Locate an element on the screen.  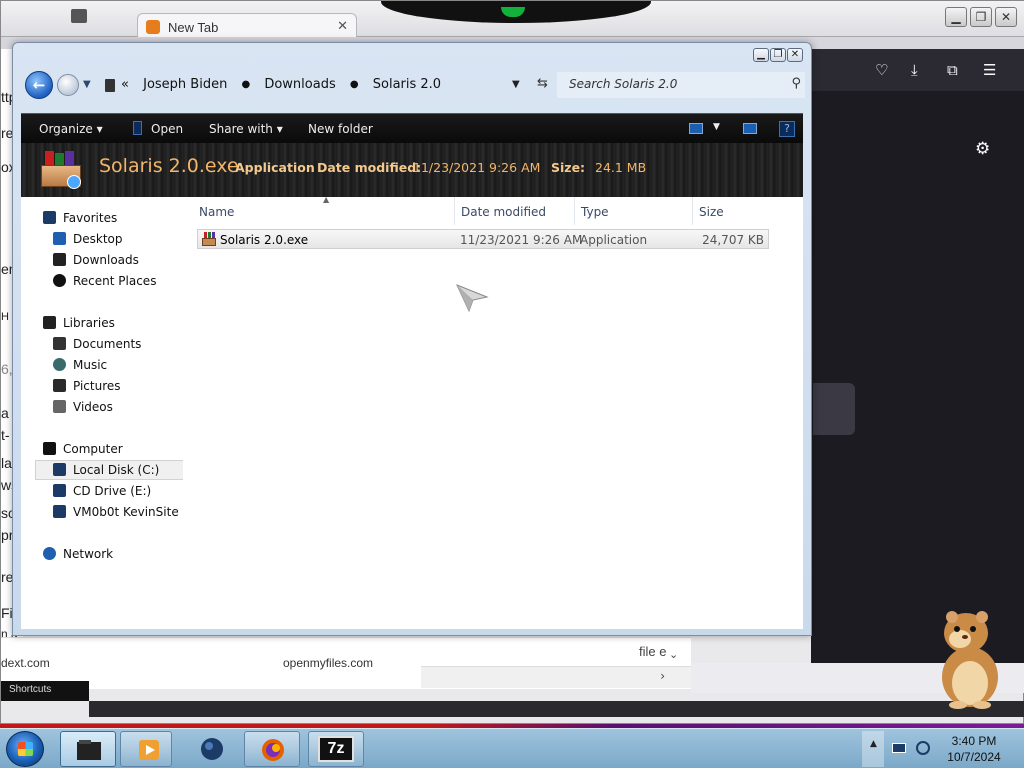
browser-maximize-button: ❐ is located at coordinates (981, 17).